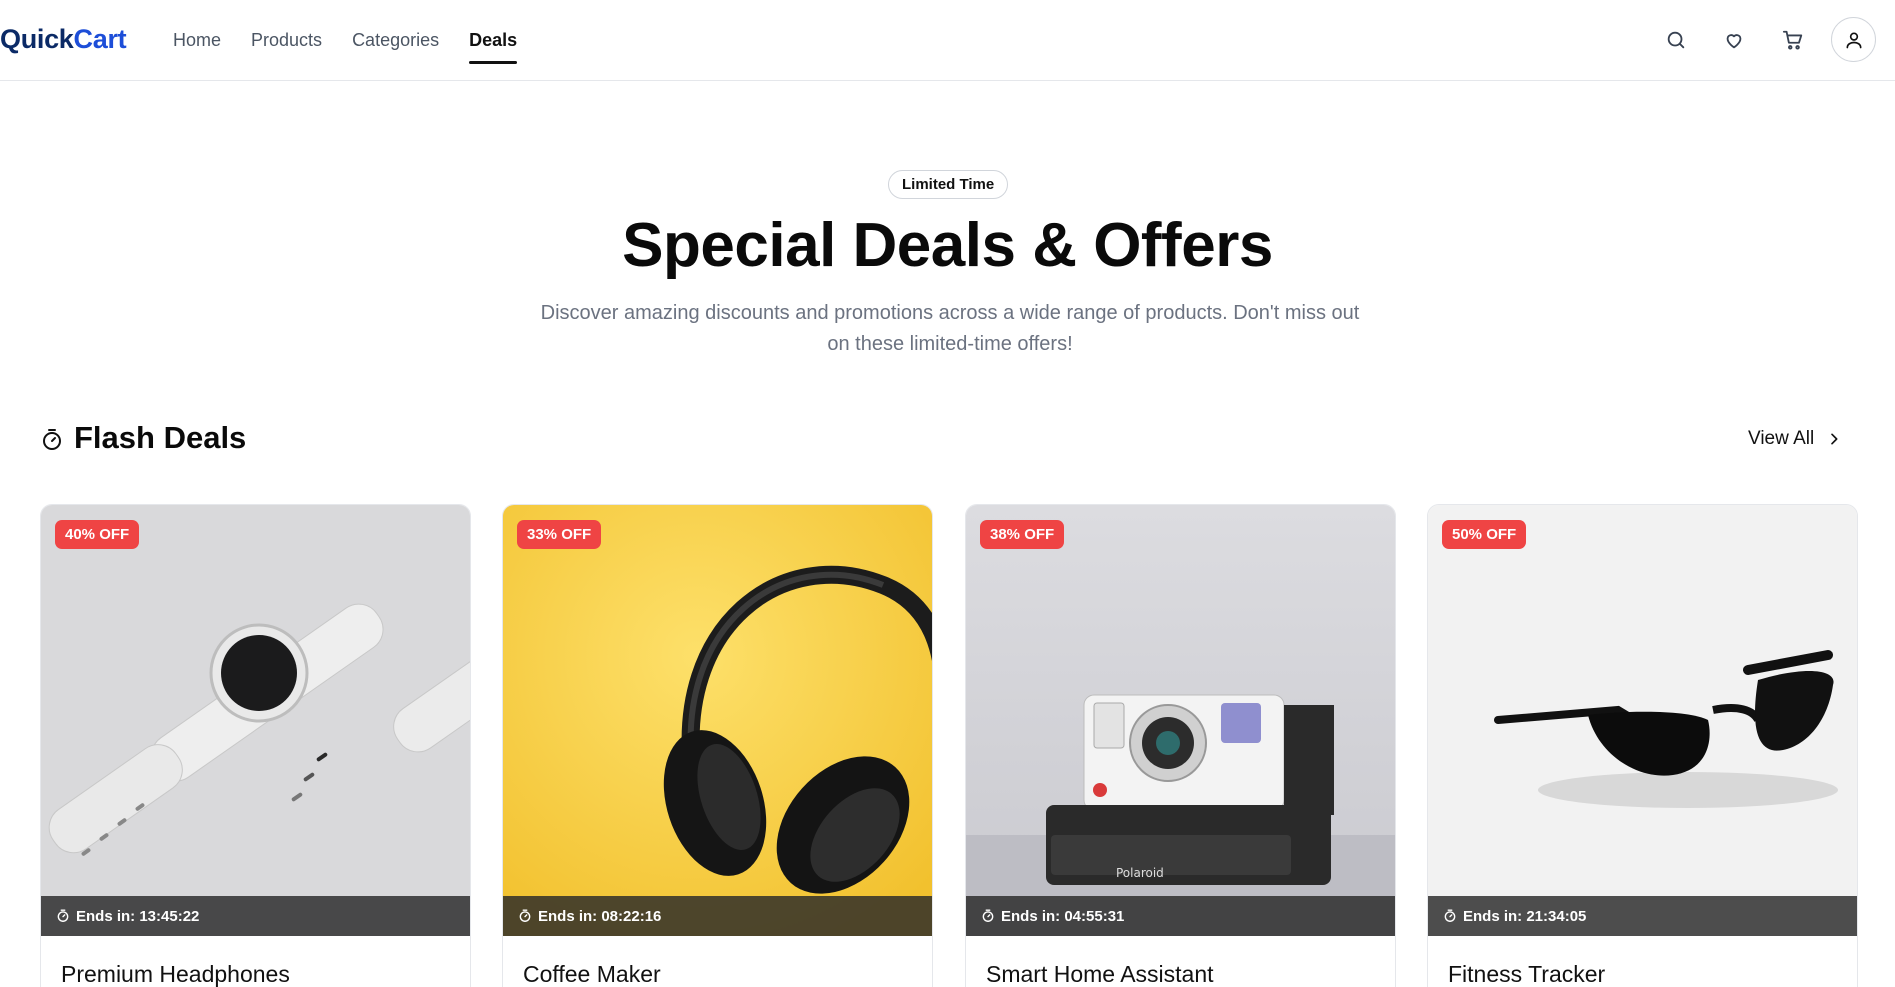 Image resolution: width=1895 pixels, height=987 pixels. What do you see at coordinates (97, 534) in the screenshot?
I see `discount-badge: 40% OFF` at bounding box center [97, 534].